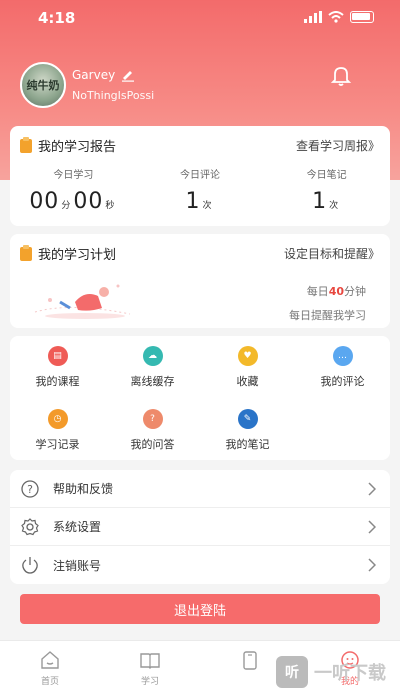 The height and width of the screenshot is (700, 400). Describe the element at coordinates (83, 489) in the screenshot. I see `row-label: 帮助和反馈` at that location.